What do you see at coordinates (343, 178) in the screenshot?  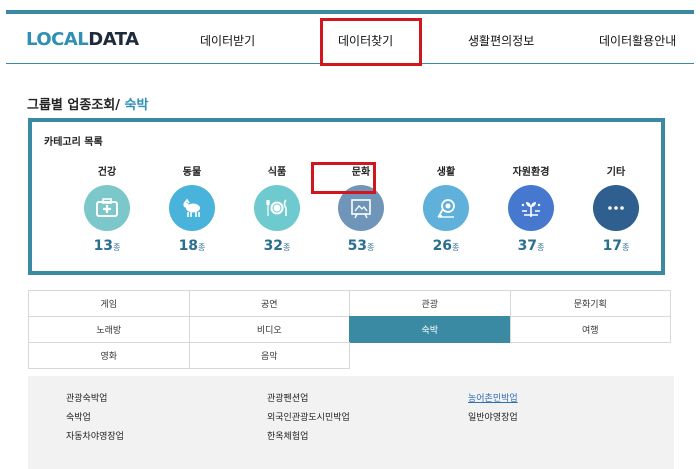 I see `category-highlight-box` at bounding box center [343, 178].